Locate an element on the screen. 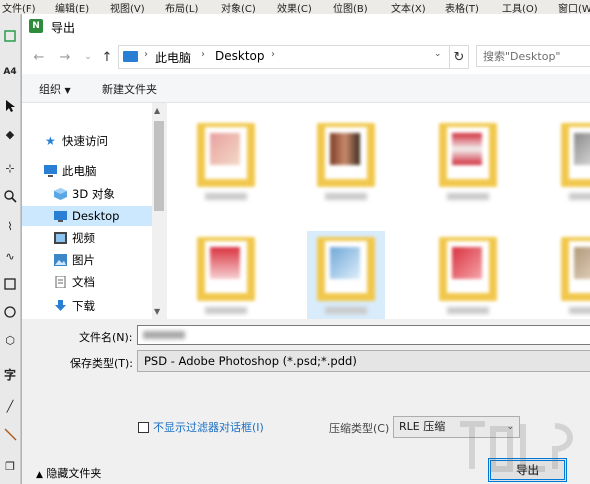 The image size is (590, 484). download-icon is located at coordinates (60, 305).